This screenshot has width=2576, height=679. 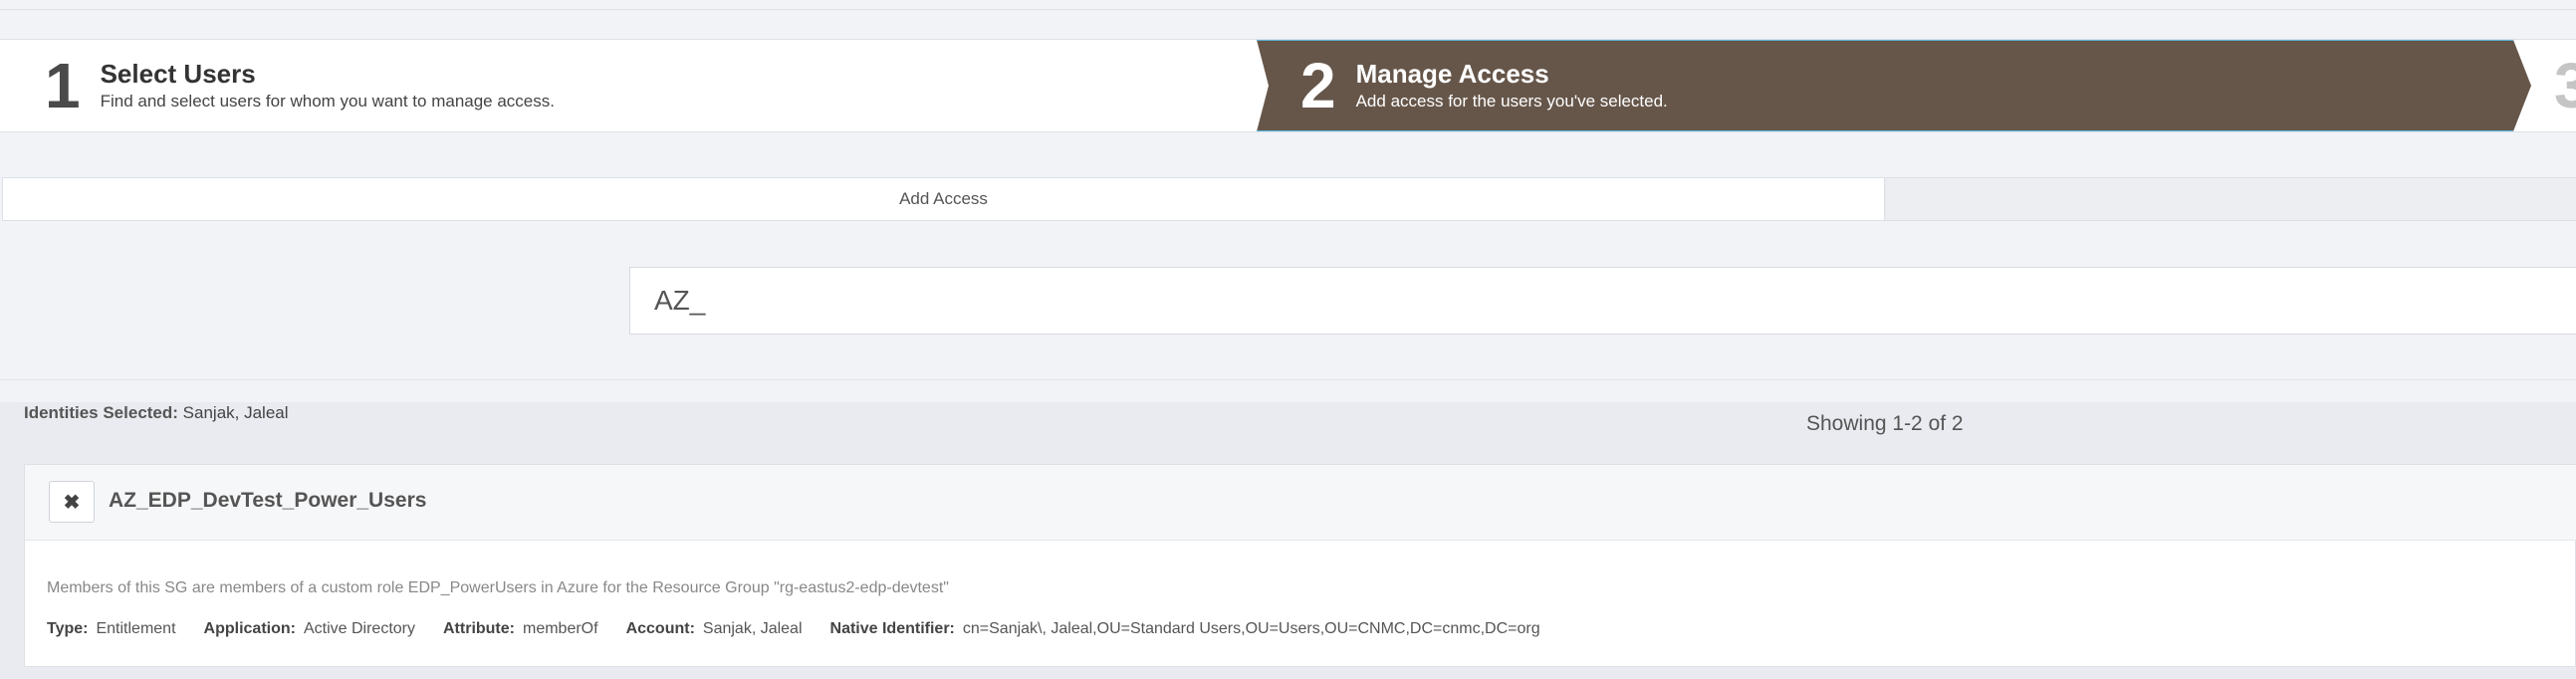 What do you see at coordinates (479, 628) in the screenshot?
I see `meta-key: Attribute:` at bounding box center [479, 628].